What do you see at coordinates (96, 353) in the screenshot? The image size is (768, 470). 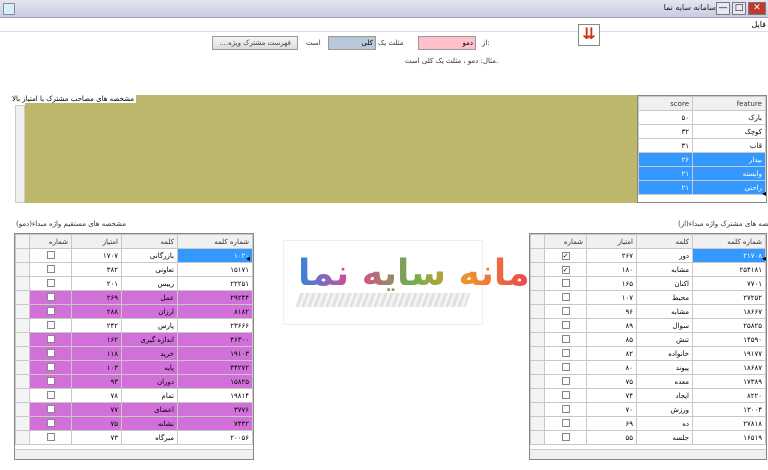 I see `cell-score: ۱۱۸` at bounding box center [96, 353].